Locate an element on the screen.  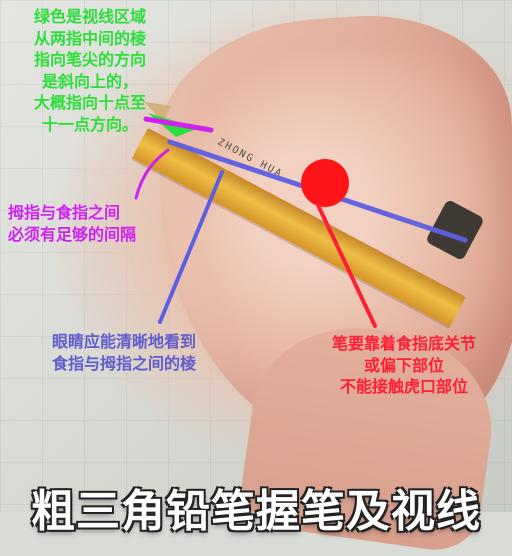
image-title: 粗三角铅笔握笔及视线 is located at coordinates (256, 512).